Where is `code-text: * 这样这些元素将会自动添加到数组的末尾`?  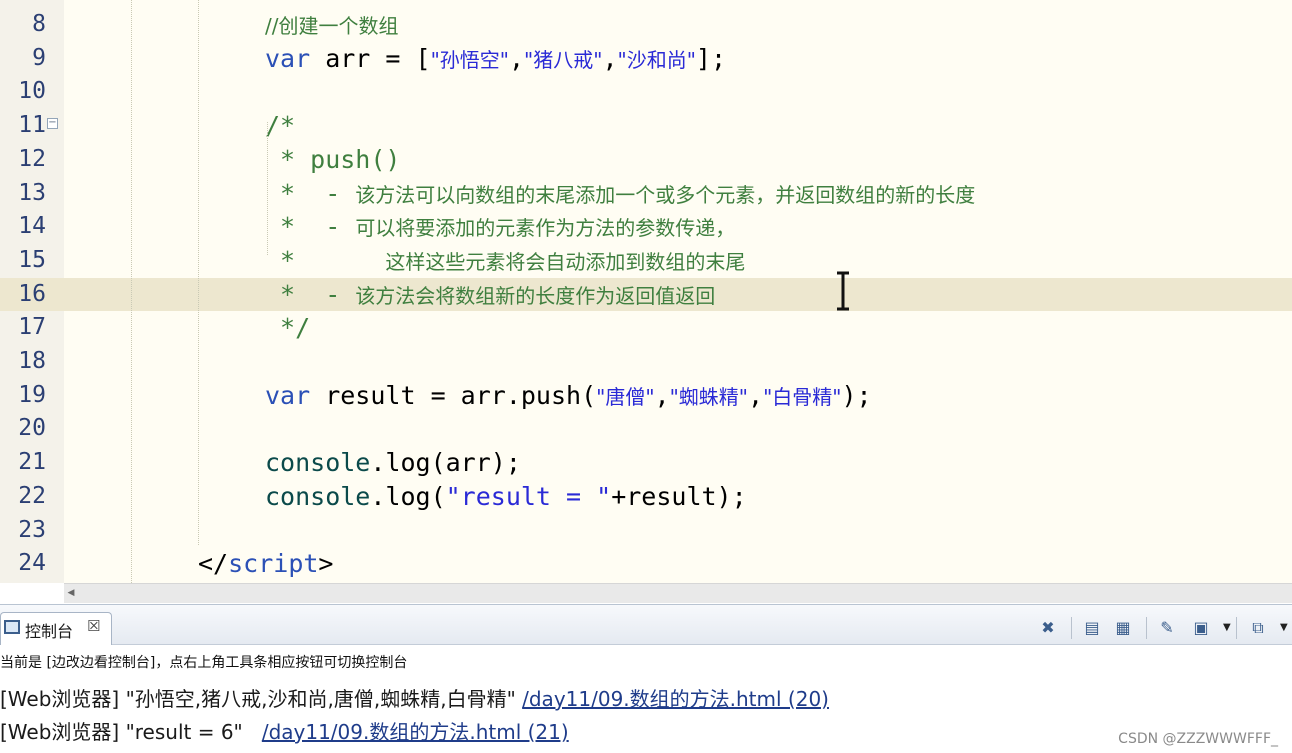
code-text: * 这样这些元素将会自动添加到数组的末尾 is located at coordinates (505, 262).